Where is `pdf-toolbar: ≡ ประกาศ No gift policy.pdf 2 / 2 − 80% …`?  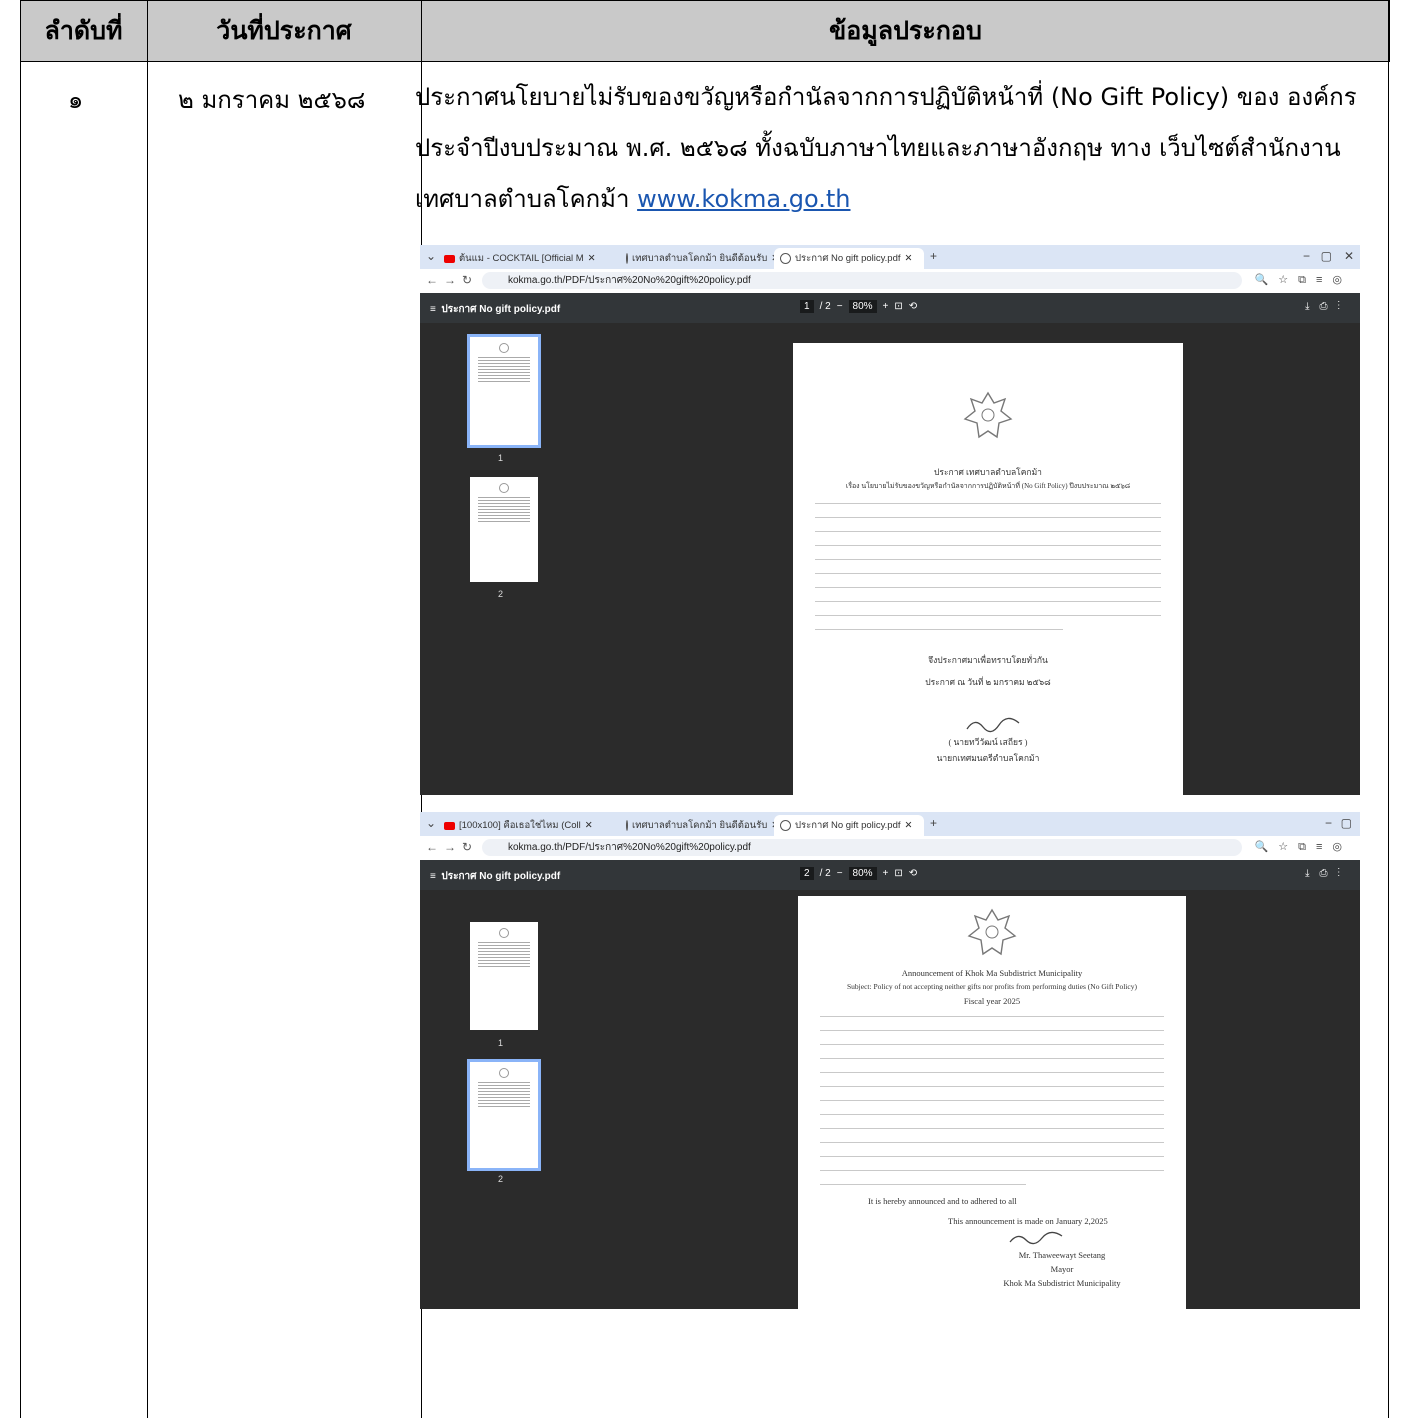 pdf-toolbar: ≡ ประกาศ No gift policy.pdf 2 / 2 − 80% … is located at coordinates (890, 875).